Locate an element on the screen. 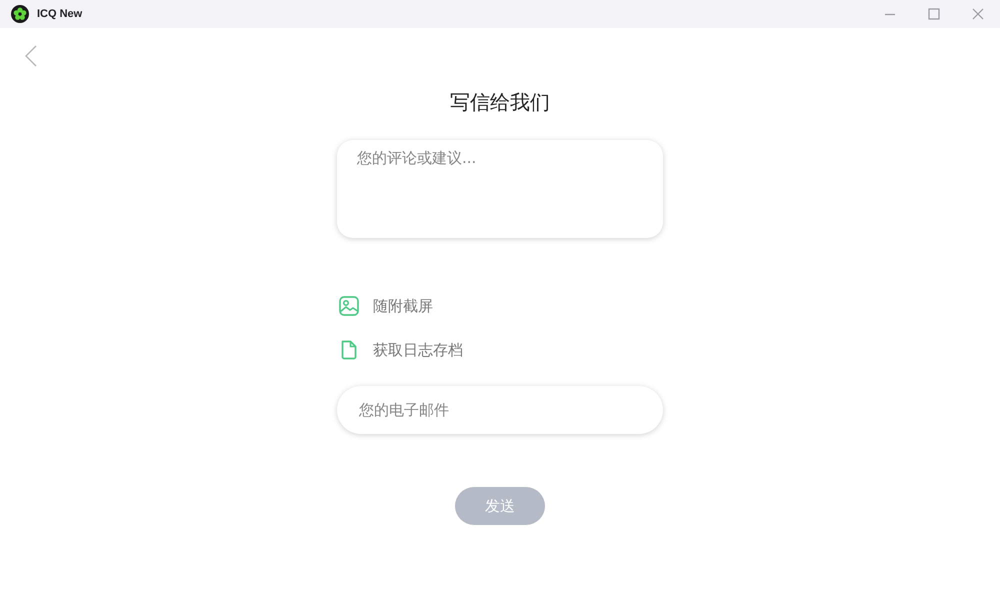 This screenshot has height=600, width=1000. image-icon is located at coordinates (349, 306).